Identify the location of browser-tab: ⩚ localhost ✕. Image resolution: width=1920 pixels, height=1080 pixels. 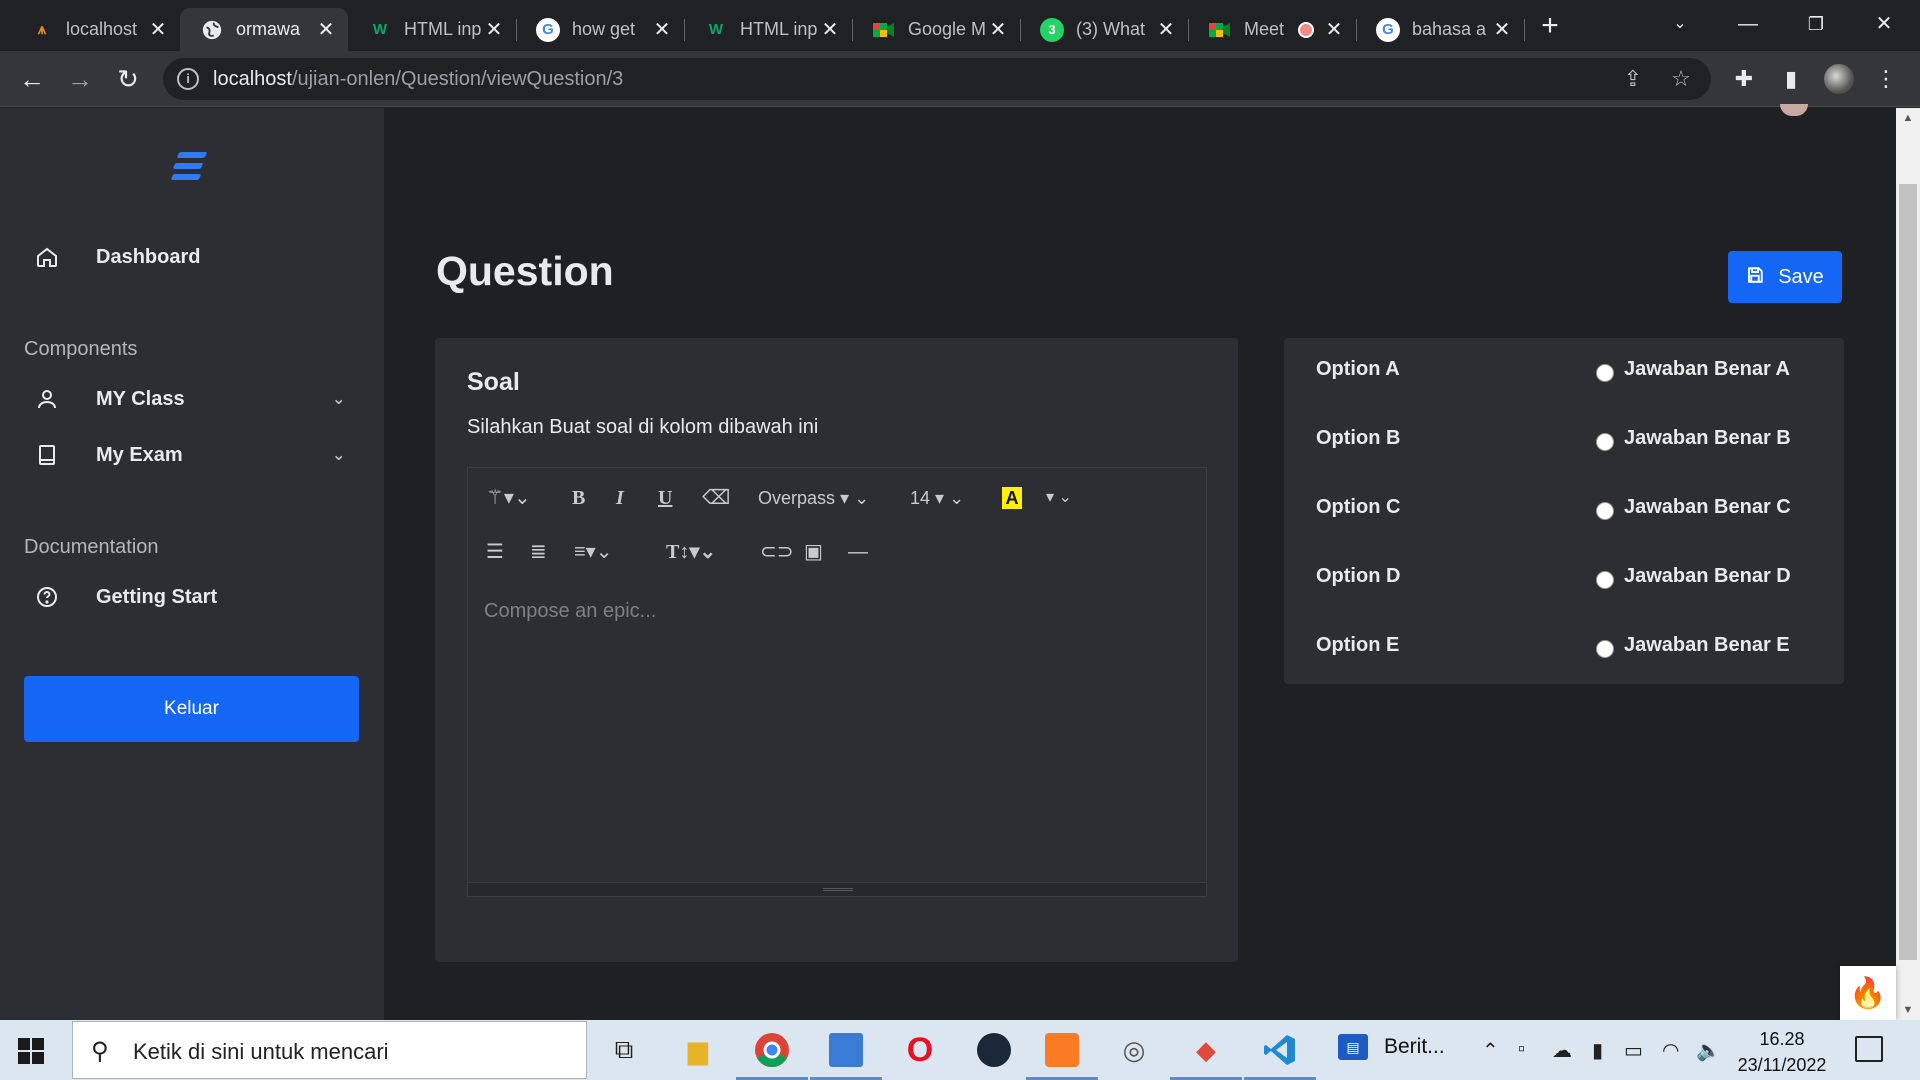
(95, 29).